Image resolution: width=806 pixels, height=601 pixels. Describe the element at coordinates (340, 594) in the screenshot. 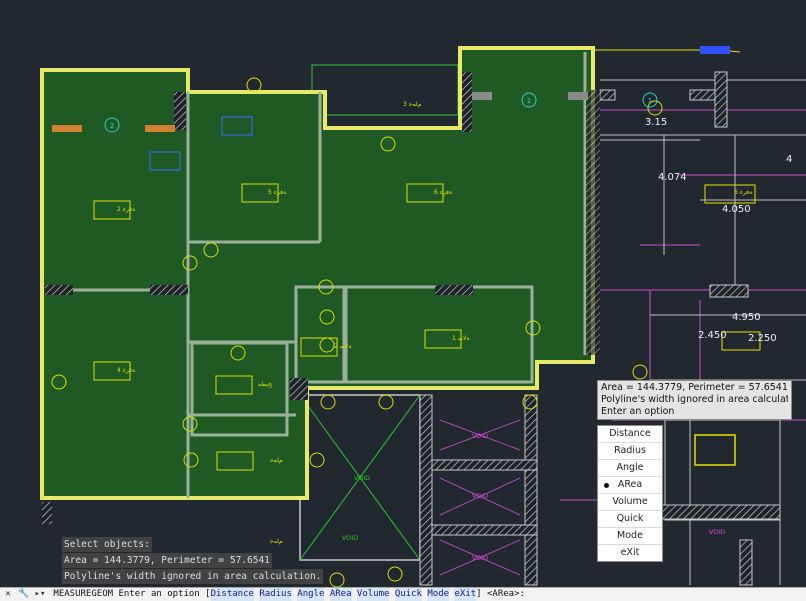

I see `cmd-option-area: ARea` at that location.